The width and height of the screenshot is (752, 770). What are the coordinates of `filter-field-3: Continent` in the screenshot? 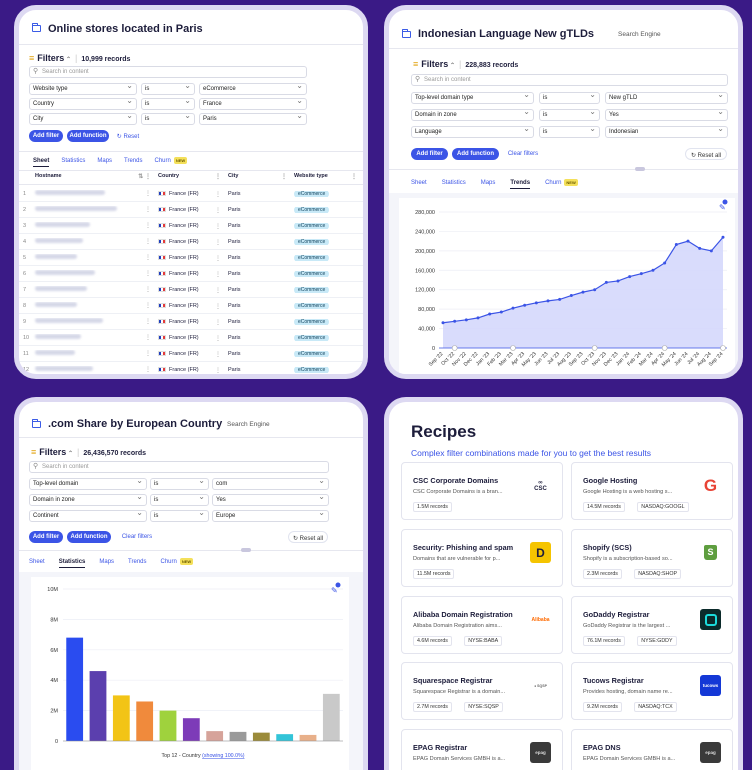 It's located at (88, 516).